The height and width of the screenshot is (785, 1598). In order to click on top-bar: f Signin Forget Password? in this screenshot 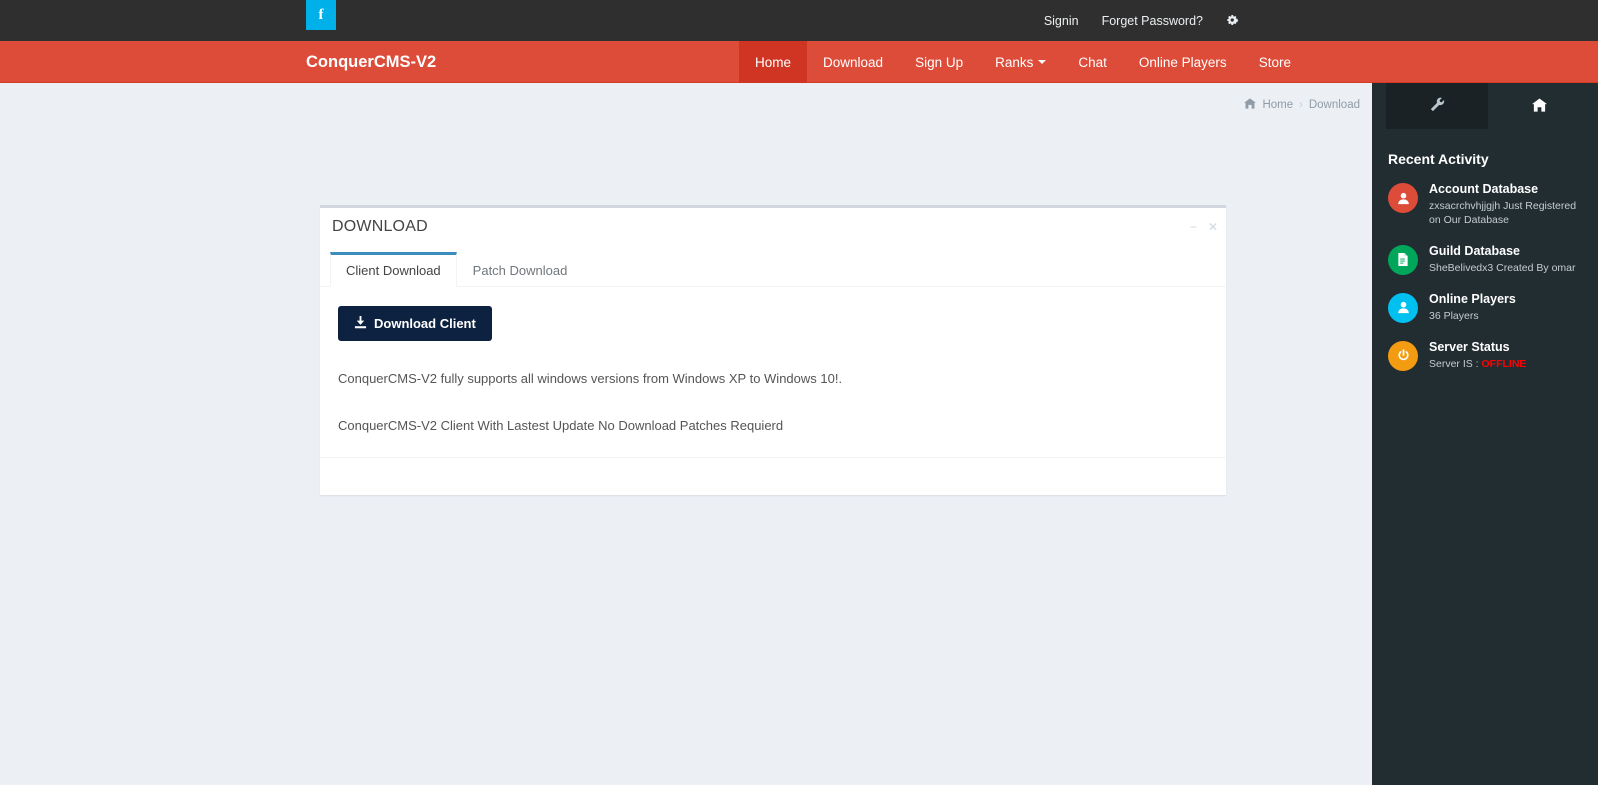, I will do `click(799, 20)`.